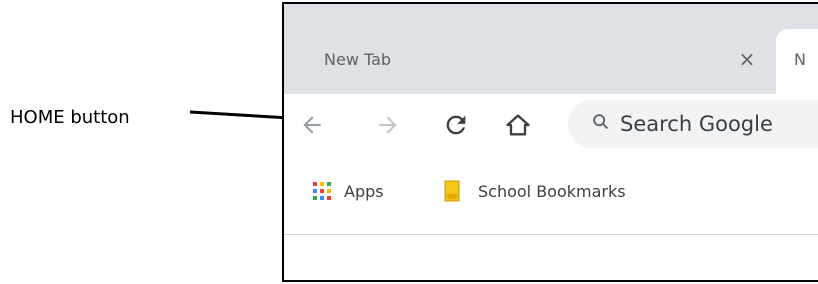 The width and height of the screenshot is (818, 284). Describe the element at coordinates (800, 59) in the screenshot. I see `tab-title: N` at that location.